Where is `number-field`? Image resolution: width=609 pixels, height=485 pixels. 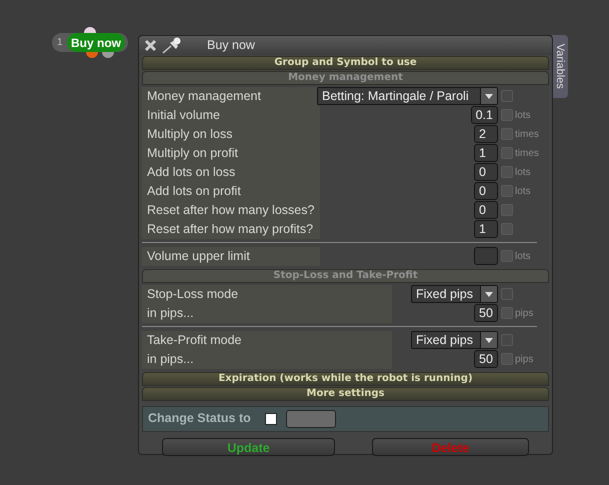 number-field is located at coordinates (486, 256).